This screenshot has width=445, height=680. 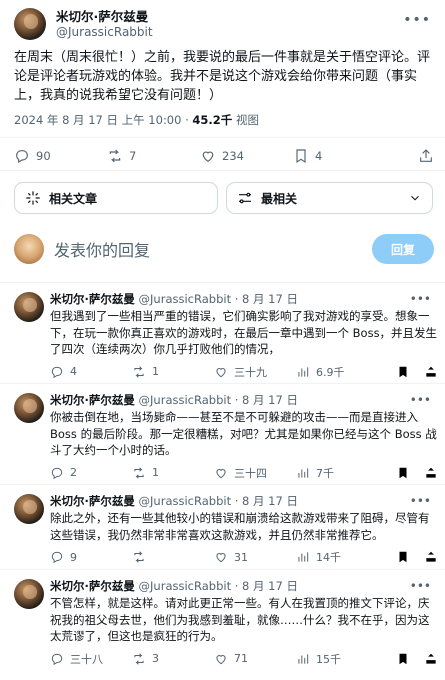 I want to click on related-posts-button: 相关文章, so click(x=116, y=198).